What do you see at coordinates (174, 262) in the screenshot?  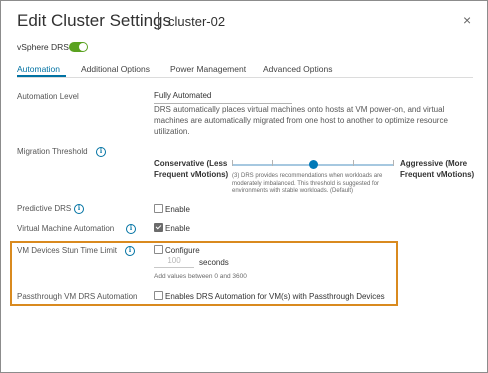 I see `stun-time-input: 100` at bounding box center [174, 262].